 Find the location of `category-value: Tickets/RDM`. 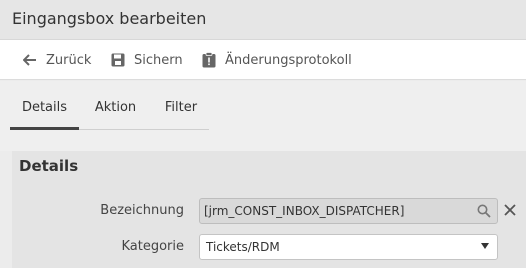

category-value: Tickets/RDM is located at coordinates (243, 247).